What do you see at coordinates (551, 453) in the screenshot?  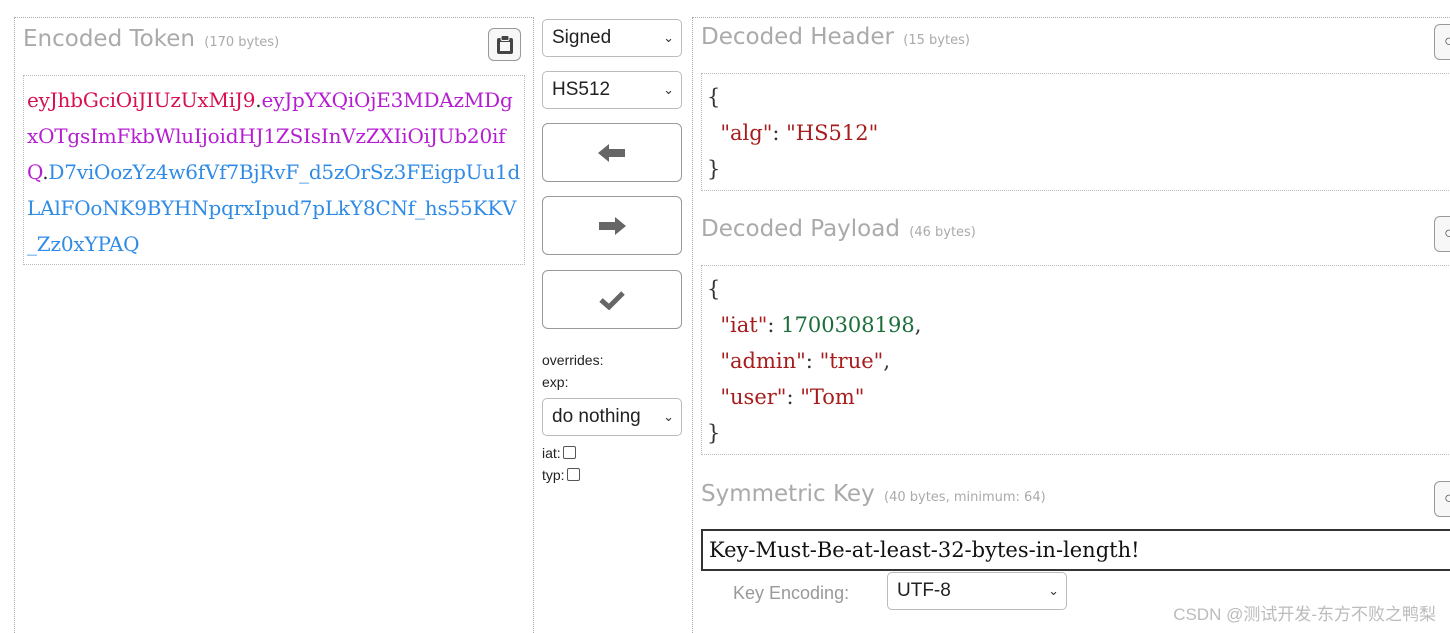 I see `iat-label: iat:` at bounding box center [551, 453].